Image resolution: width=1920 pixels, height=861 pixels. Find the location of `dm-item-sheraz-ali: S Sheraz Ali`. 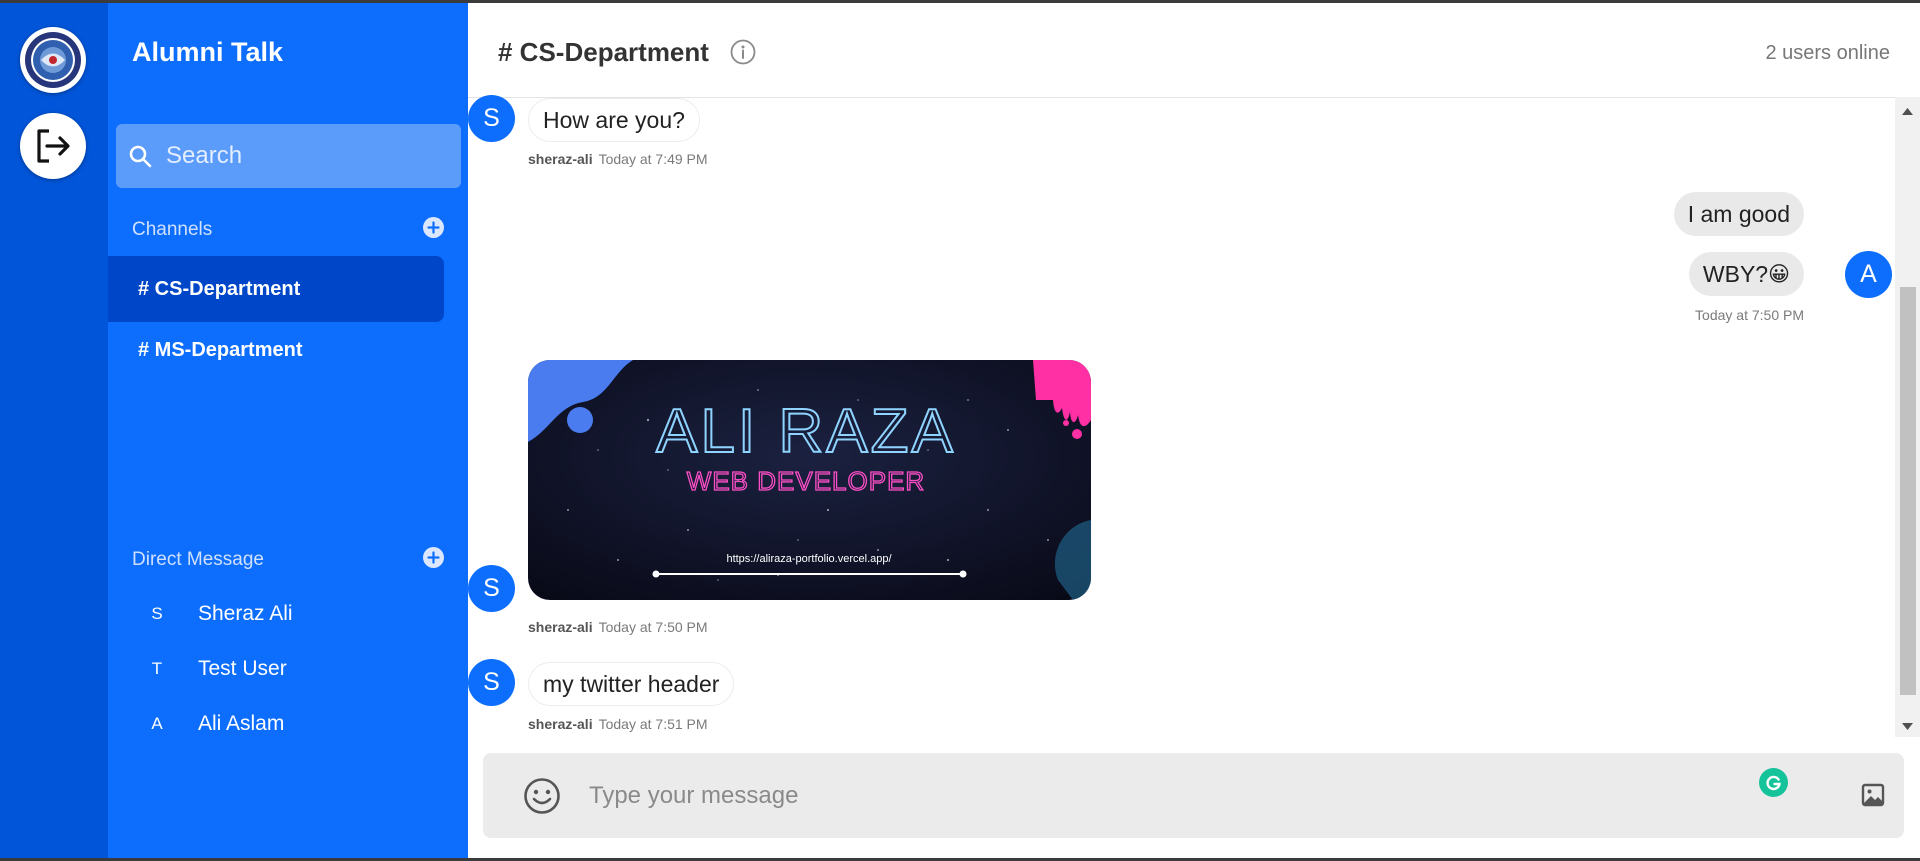

dm-item-sheraz-ali: S Sheraz Ali is located at coordinates (276, 614).